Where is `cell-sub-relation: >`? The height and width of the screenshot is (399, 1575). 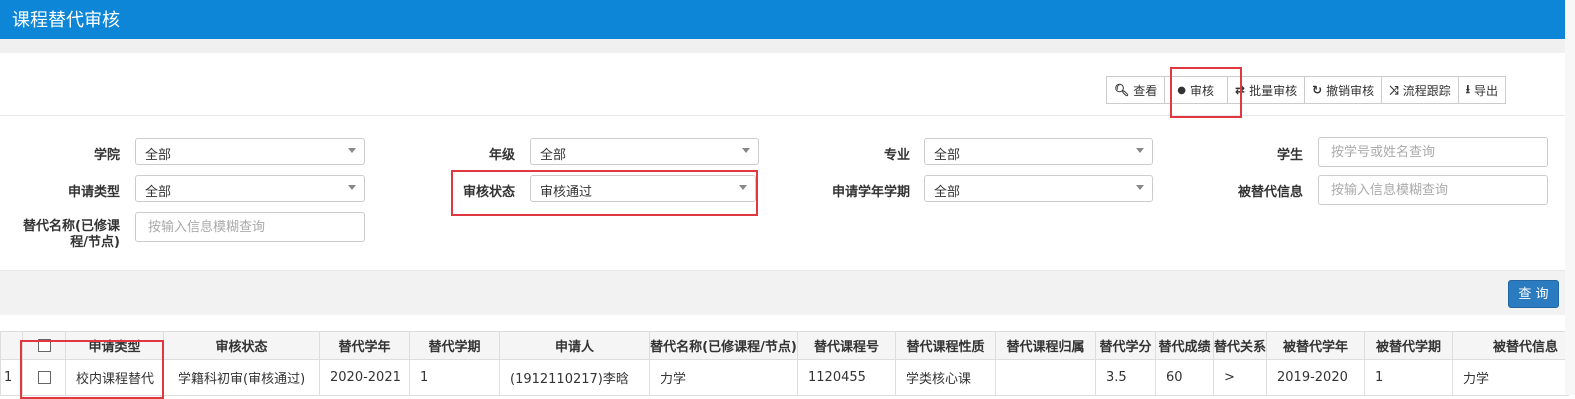
cell-sub-relation: > is located at coordinates (1240, 377).